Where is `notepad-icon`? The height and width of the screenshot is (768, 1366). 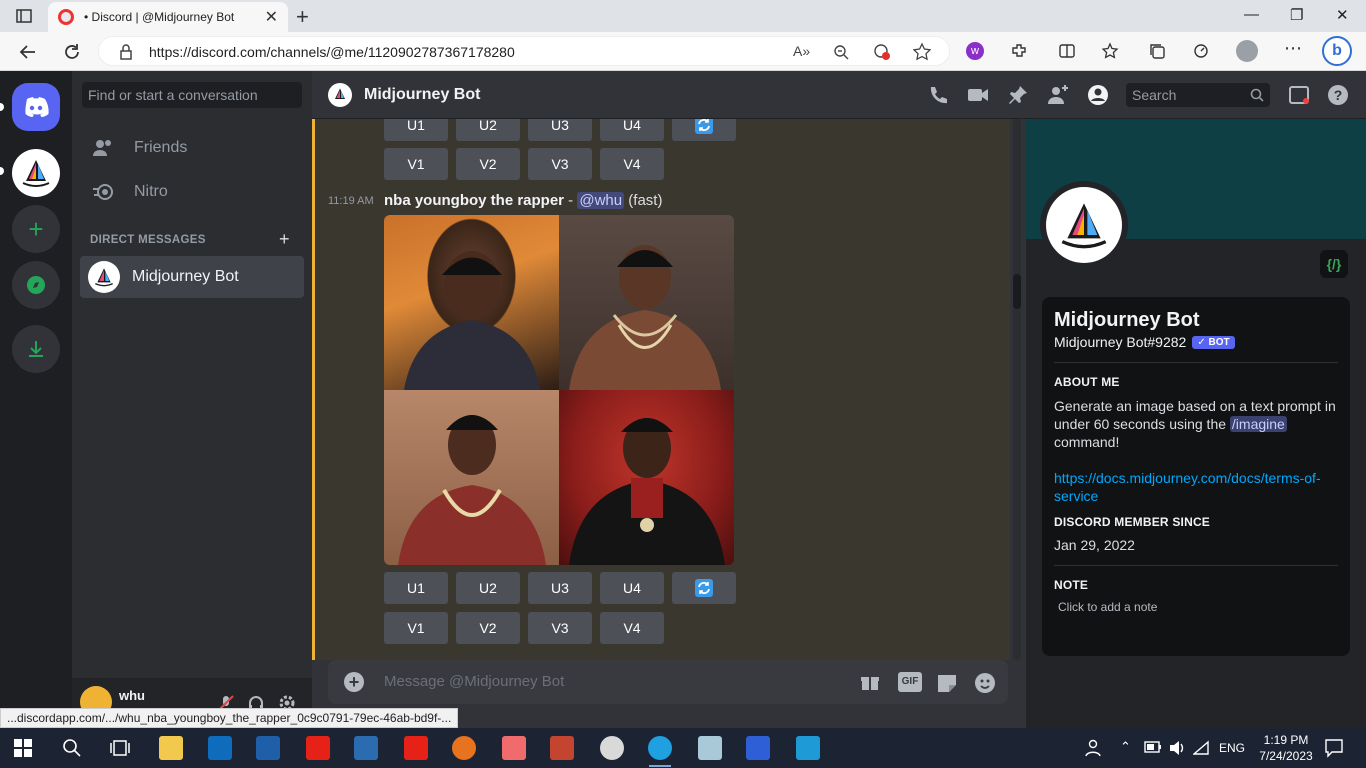
notepad-icon is located at coordinates (710, 748).